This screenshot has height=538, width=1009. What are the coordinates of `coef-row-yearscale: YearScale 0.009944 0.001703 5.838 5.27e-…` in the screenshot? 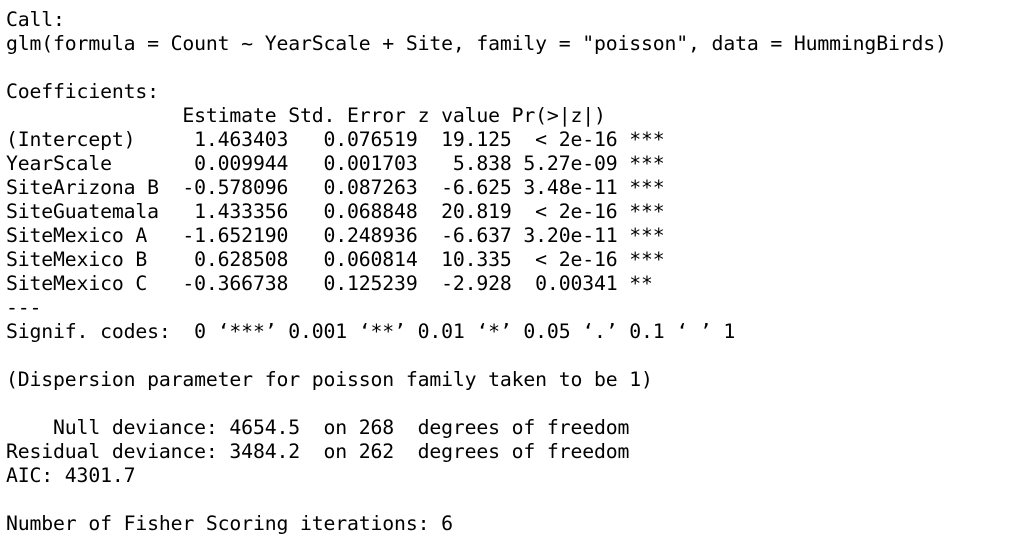 It's located at (335, 163).